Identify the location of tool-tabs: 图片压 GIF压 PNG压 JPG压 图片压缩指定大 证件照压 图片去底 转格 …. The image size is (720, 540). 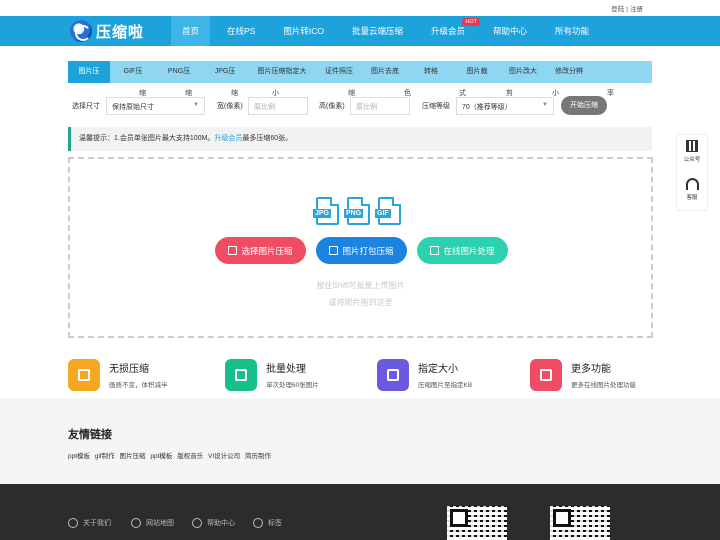
(360, 72).